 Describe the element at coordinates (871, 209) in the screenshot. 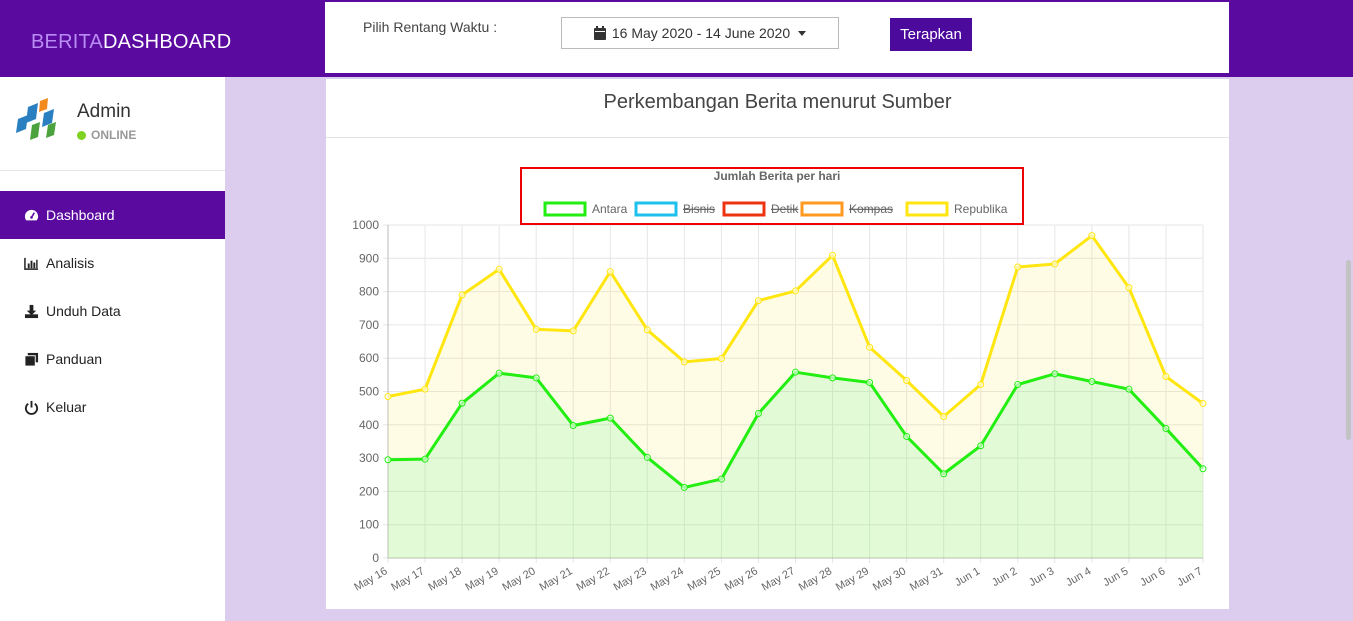

I see `legend-item-kompas: Kompas` at that location.